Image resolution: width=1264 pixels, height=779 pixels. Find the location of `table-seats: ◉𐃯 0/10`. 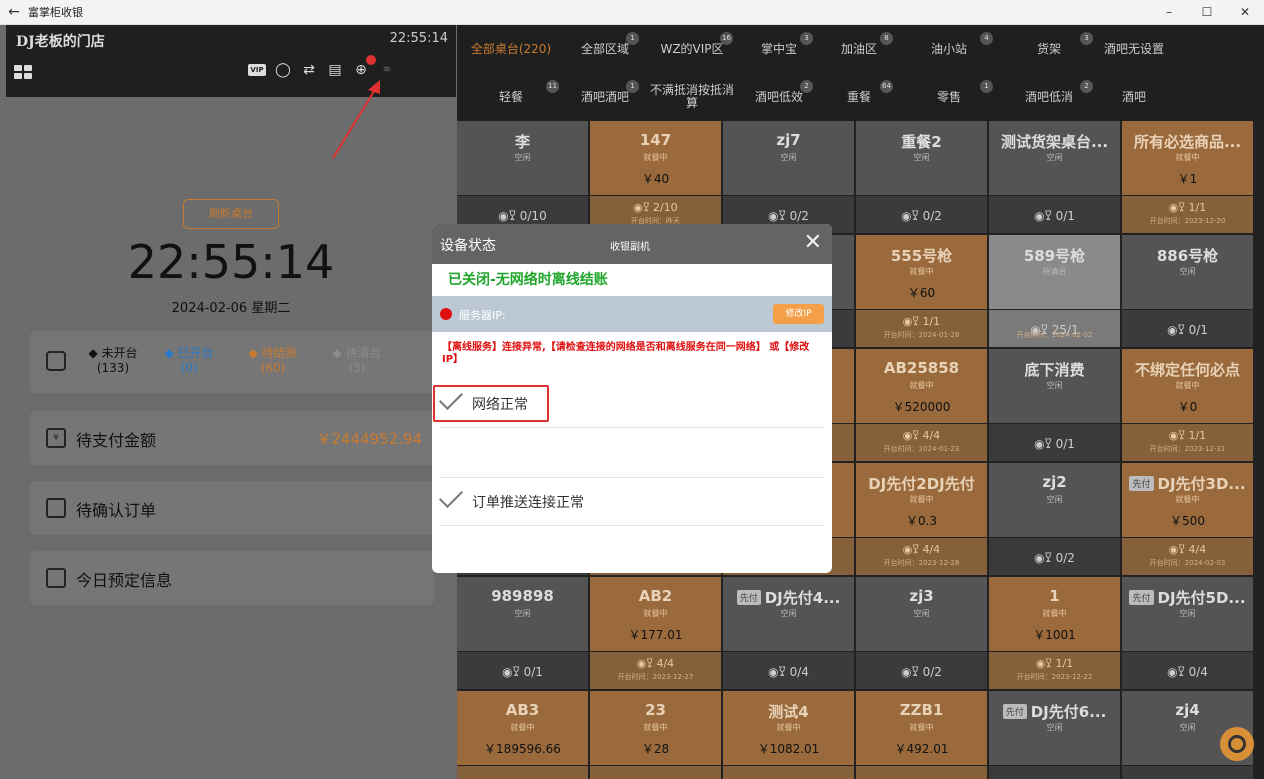

table-seats: ◉𐃯 0/10 is located at coordinates (522, 216).